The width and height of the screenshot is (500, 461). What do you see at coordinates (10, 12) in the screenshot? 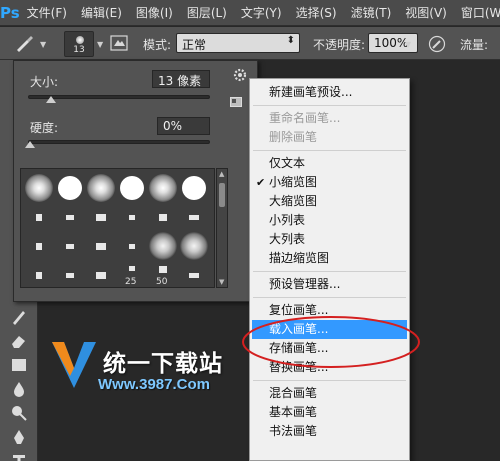
I see `photoshop-logo: Ps` at bounding box center [10, 12].